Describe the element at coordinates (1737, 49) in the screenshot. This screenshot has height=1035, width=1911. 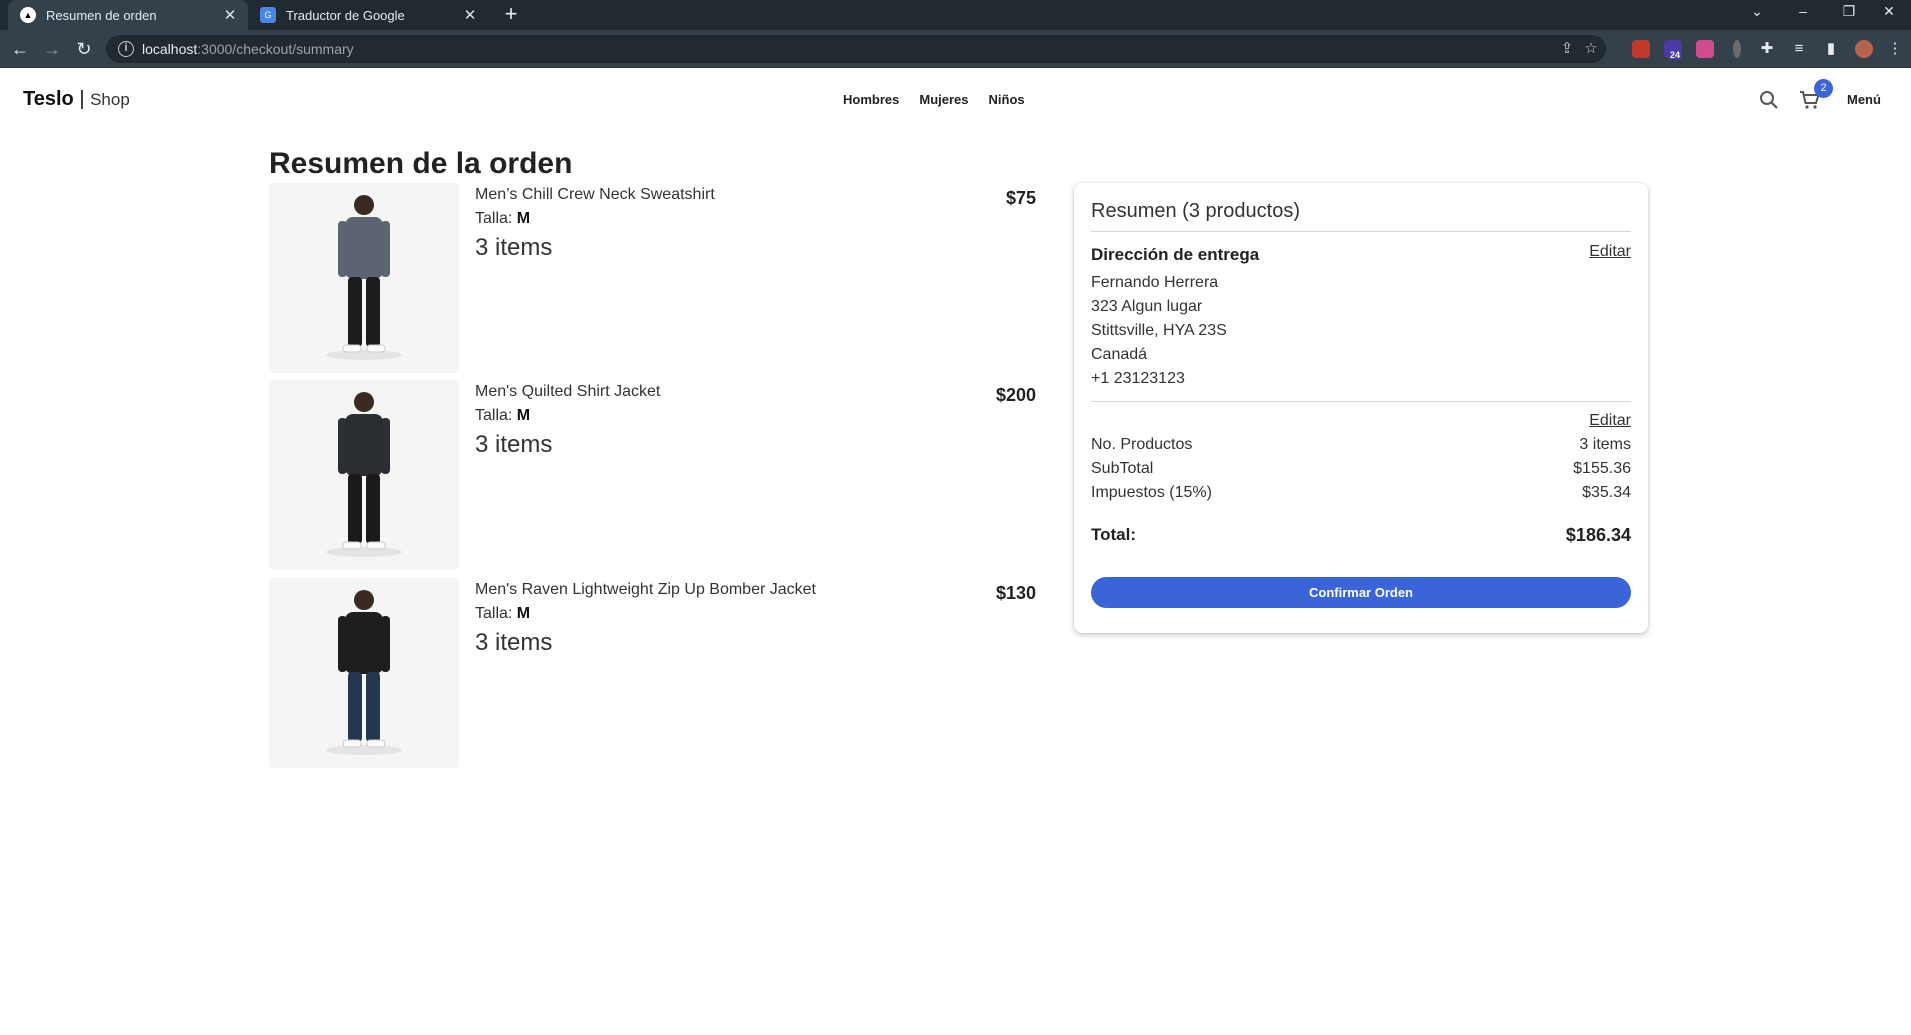
I see `extension-dot-icon` at that location.